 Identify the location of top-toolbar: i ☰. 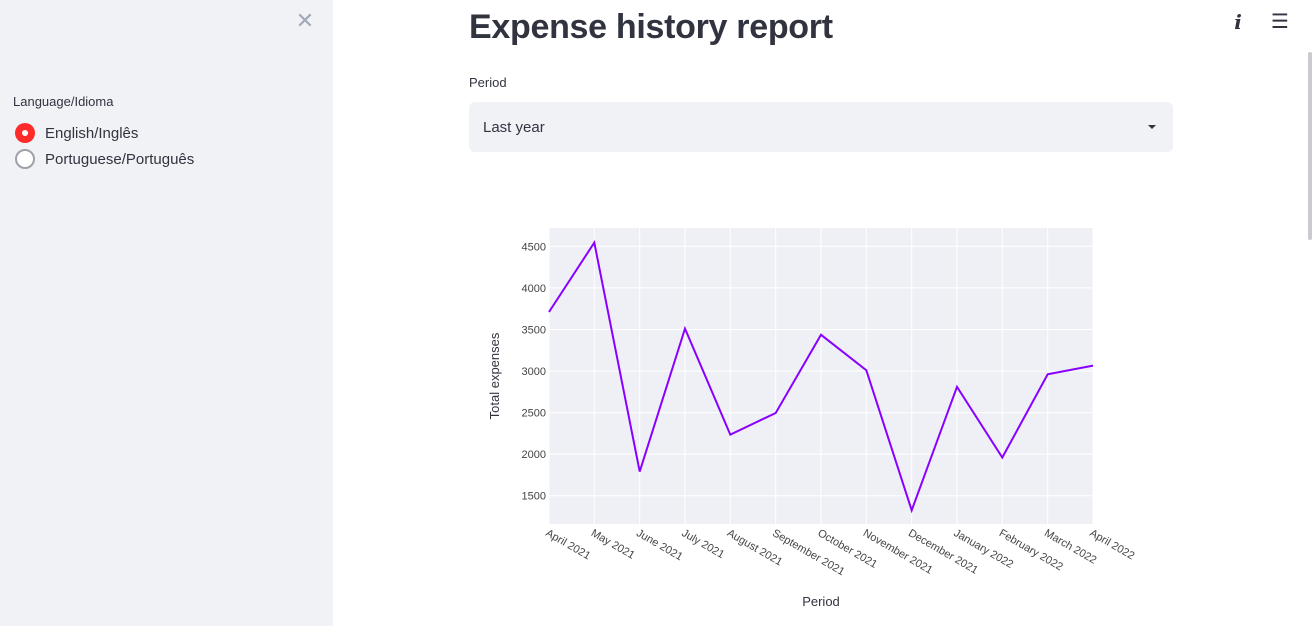
(1259, 22).